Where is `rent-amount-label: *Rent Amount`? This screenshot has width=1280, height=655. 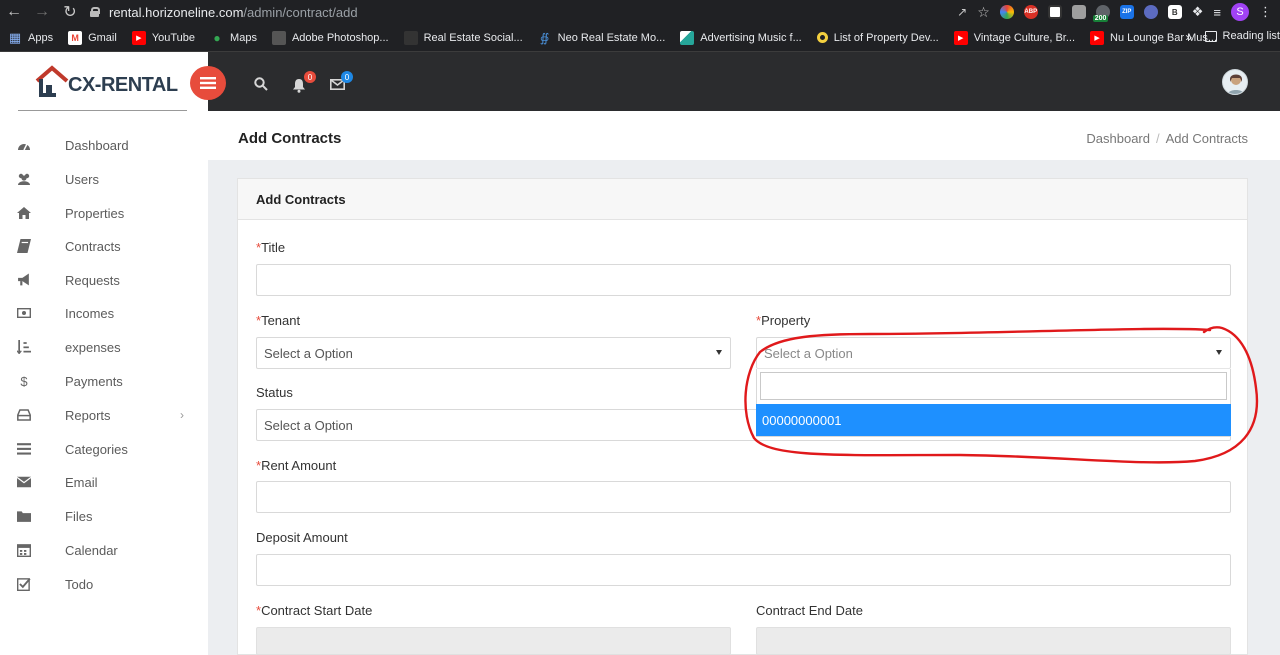
rent-amount-label: *Rent Amount is located at coordinates (296, 465).